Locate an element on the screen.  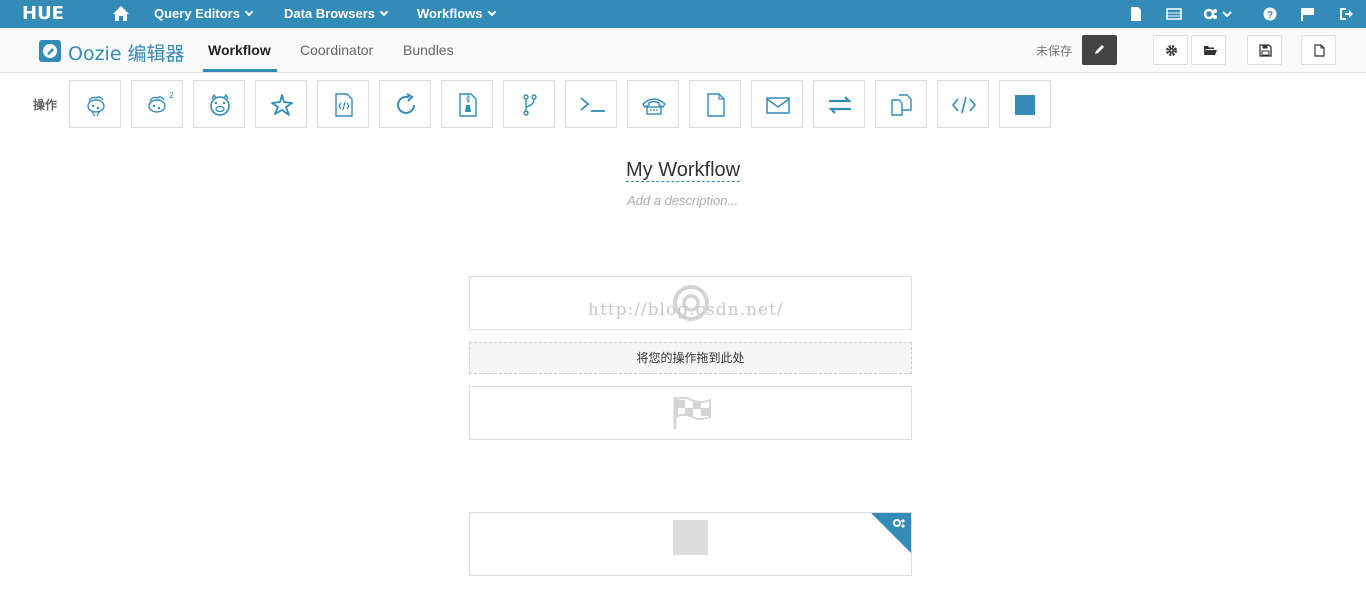
gear-icon is located at coordinates (1171, 50).